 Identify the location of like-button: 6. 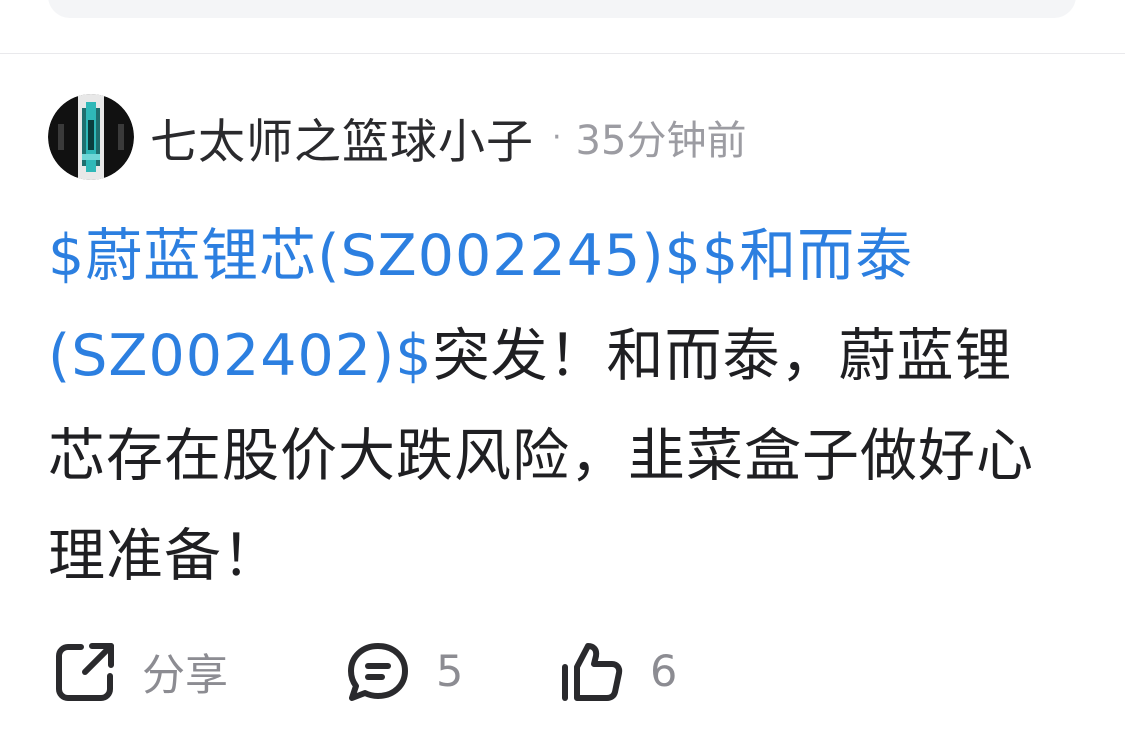
(618, 672).